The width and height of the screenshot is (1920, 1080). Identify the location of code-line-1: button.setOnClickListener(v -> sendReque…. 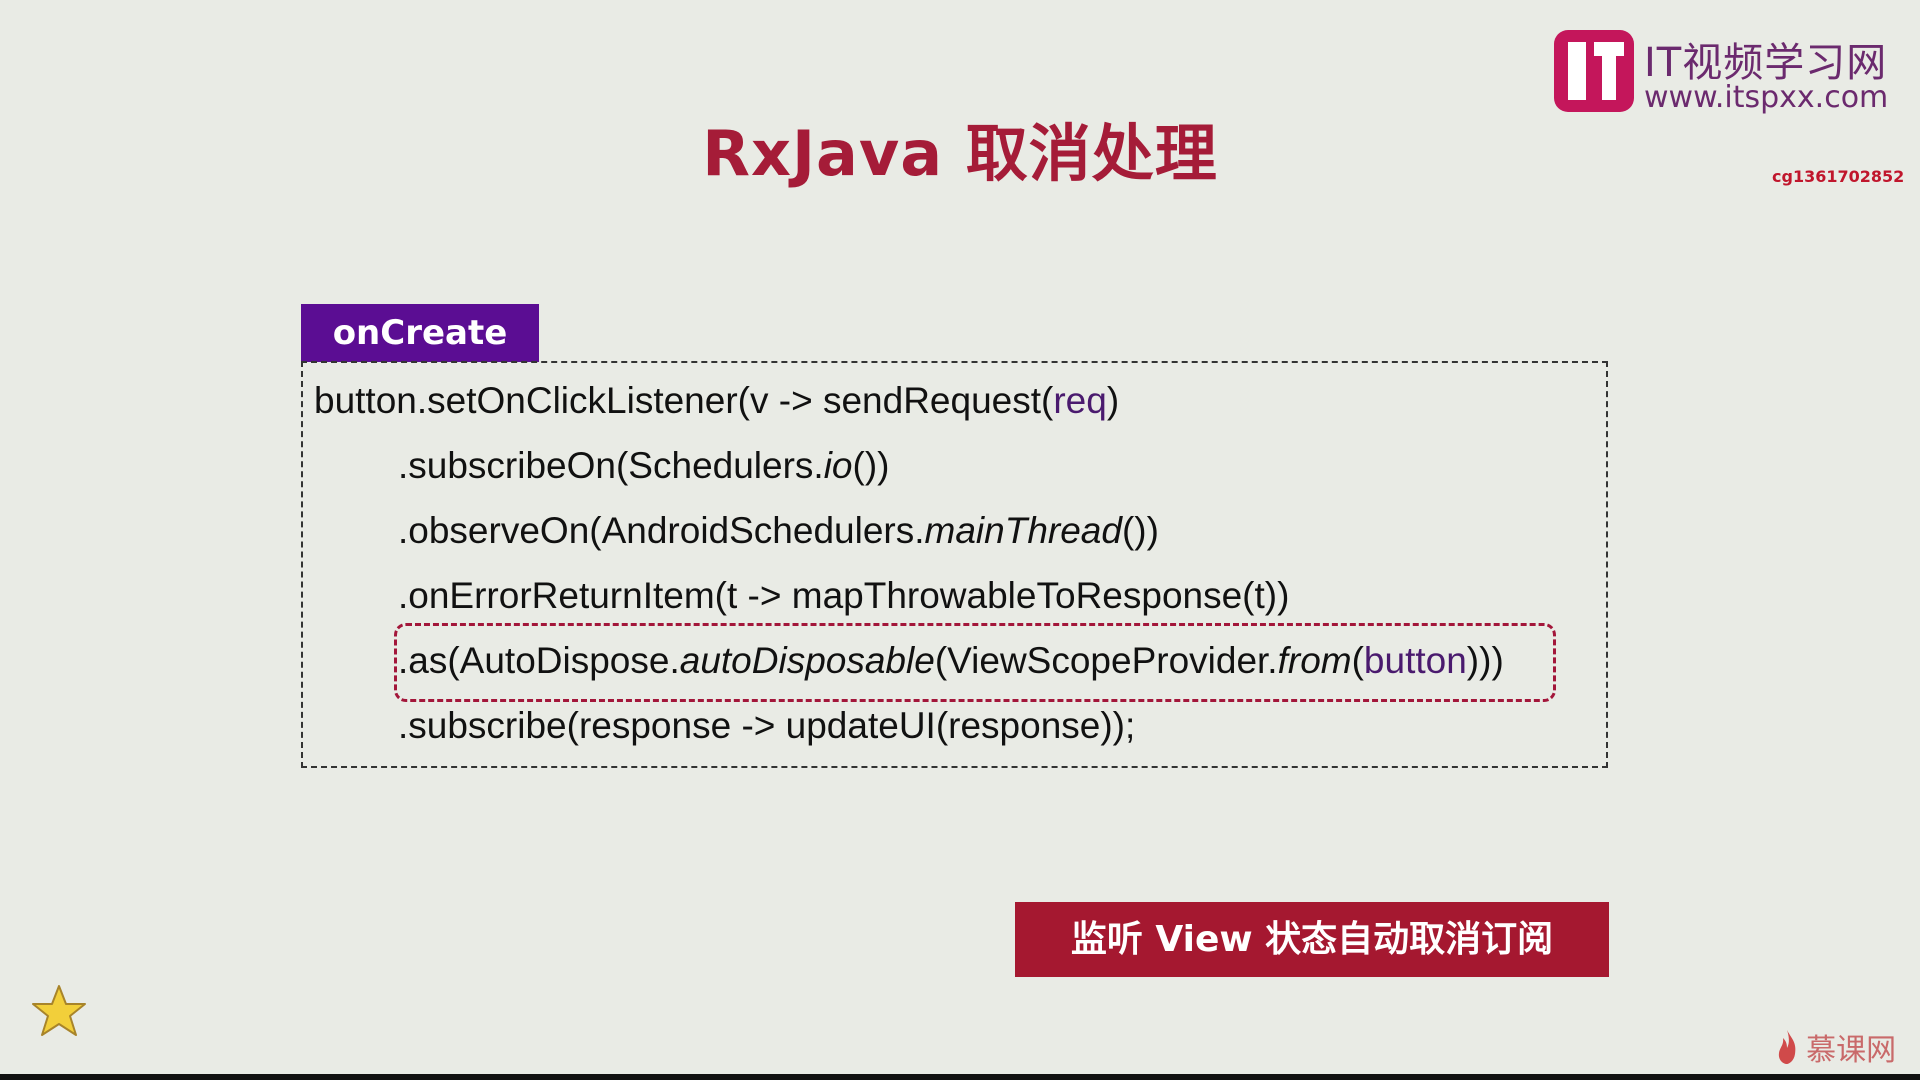
(717, 400).